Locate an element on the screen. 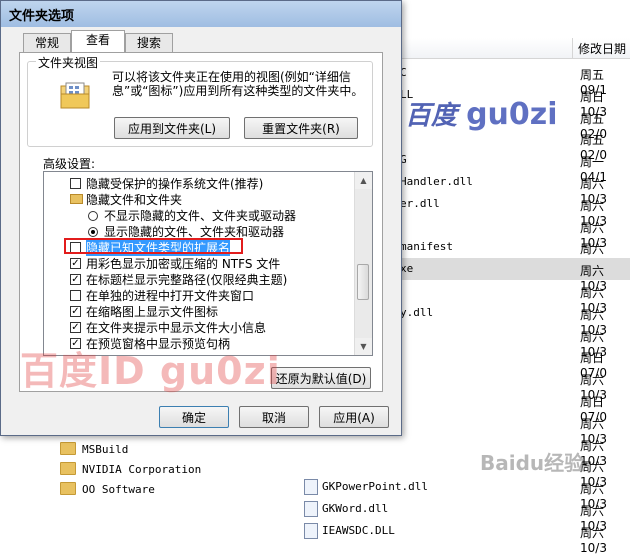  advanced-setting-item: ✓ 在标题栏显示完整路径(仅限经典主题) is located at coordinates (200, 280).